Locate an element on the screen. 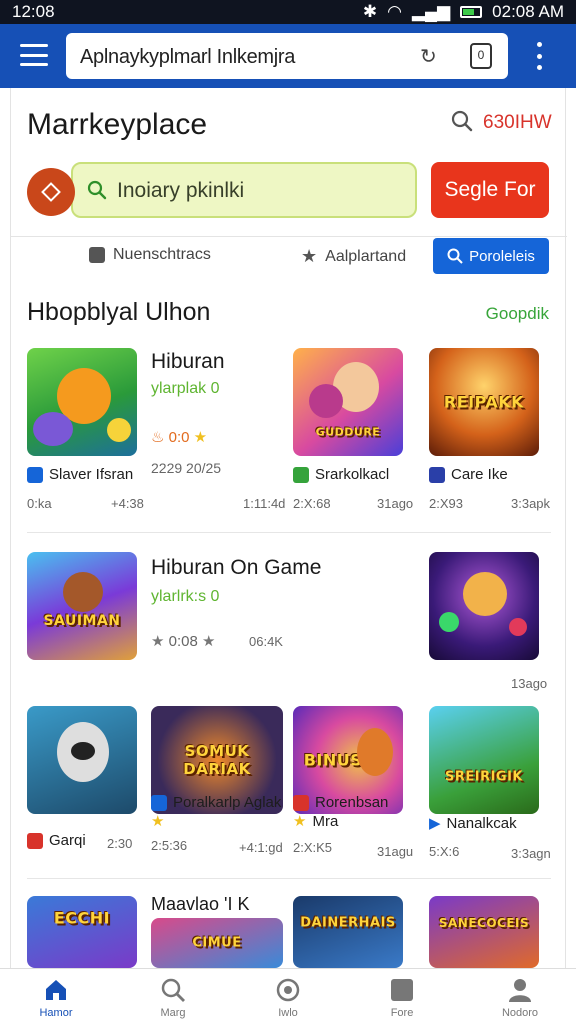  game-label: ▶ Nanalkcak is located at coordinates (473, 823).